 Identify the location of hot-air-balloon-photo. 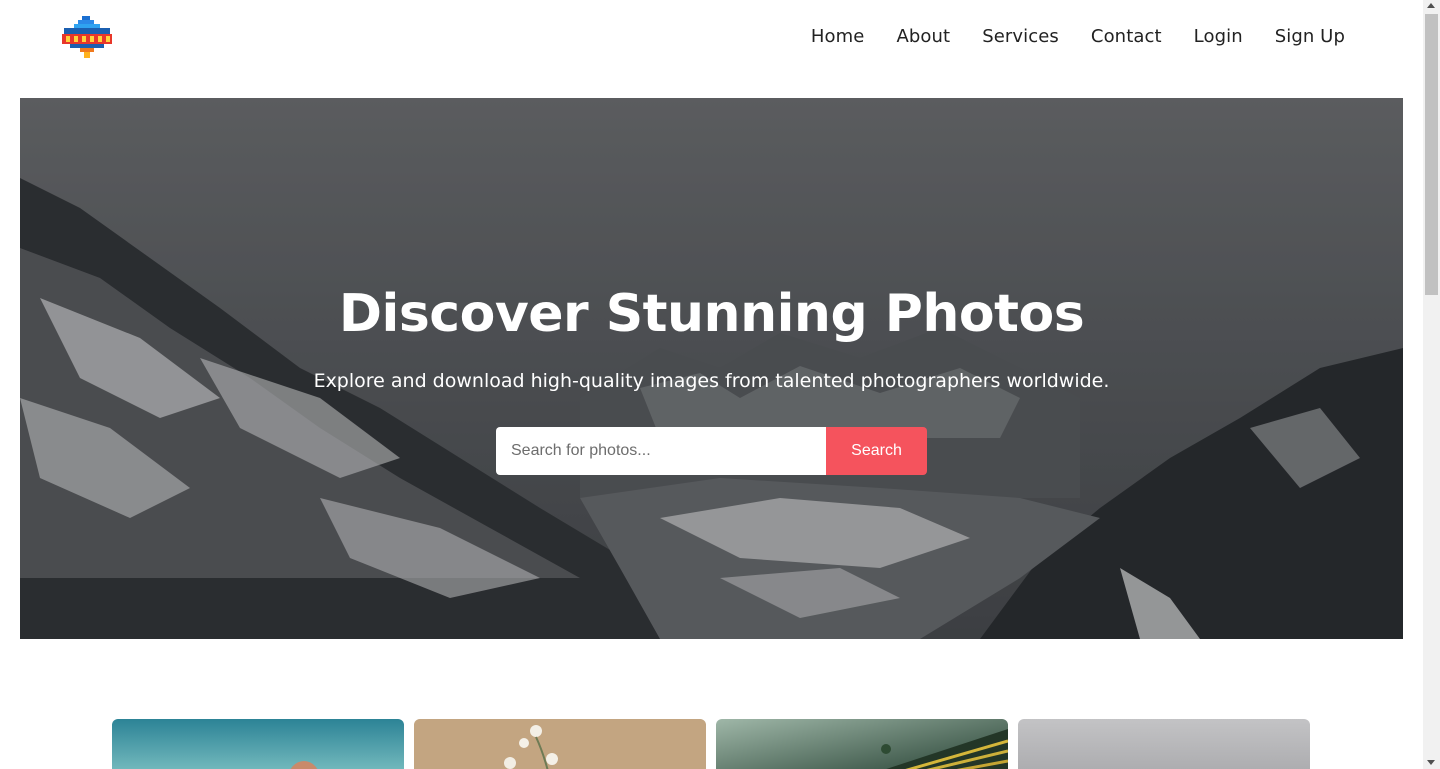
(258, 744).